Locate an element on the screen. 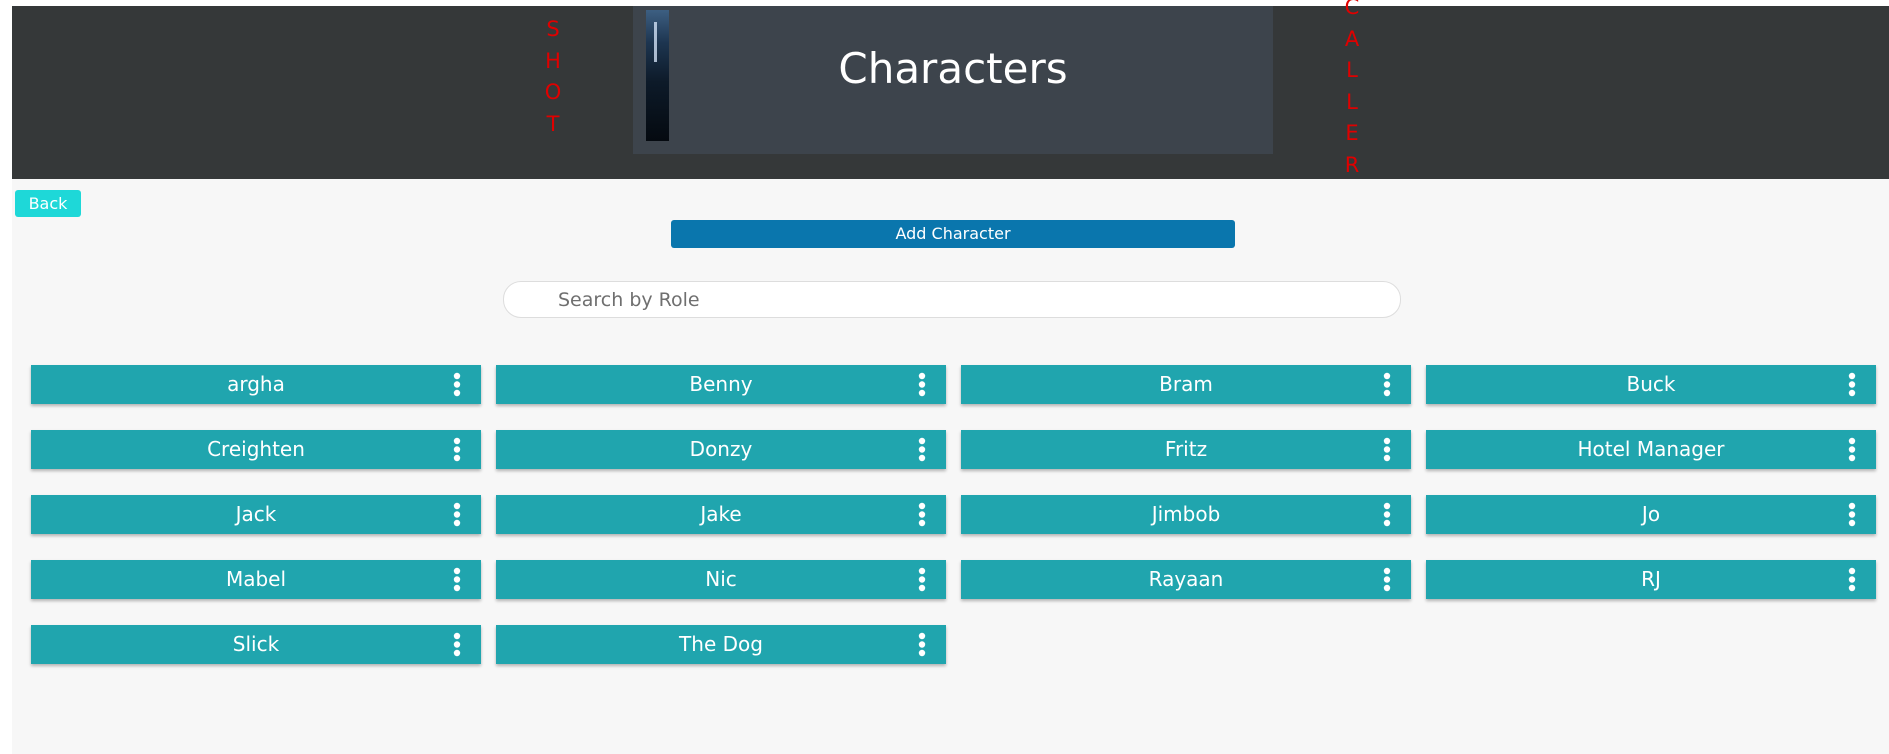 Image resolution: width=1889 pixels, height=754 pixels. character-card: Buck is located at coordinates (1651, 384).